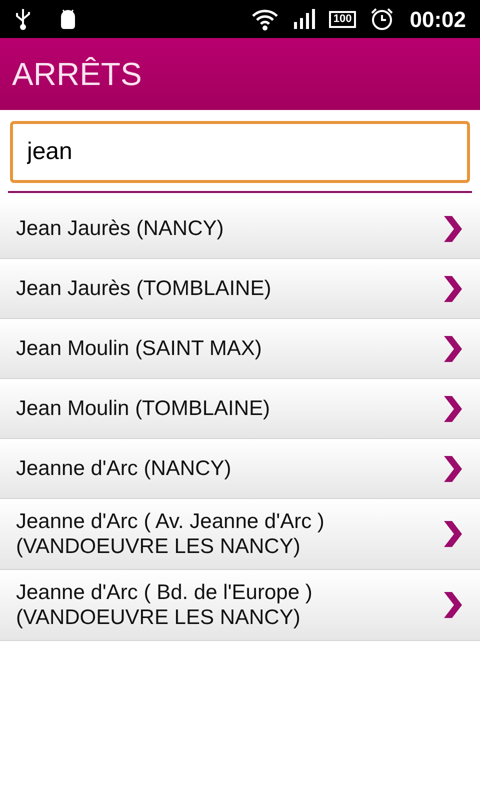 Image resolution: width=480 pixels, height=800 pixels. I want to click on header-title: ARRÊTS, so click(77, 74).